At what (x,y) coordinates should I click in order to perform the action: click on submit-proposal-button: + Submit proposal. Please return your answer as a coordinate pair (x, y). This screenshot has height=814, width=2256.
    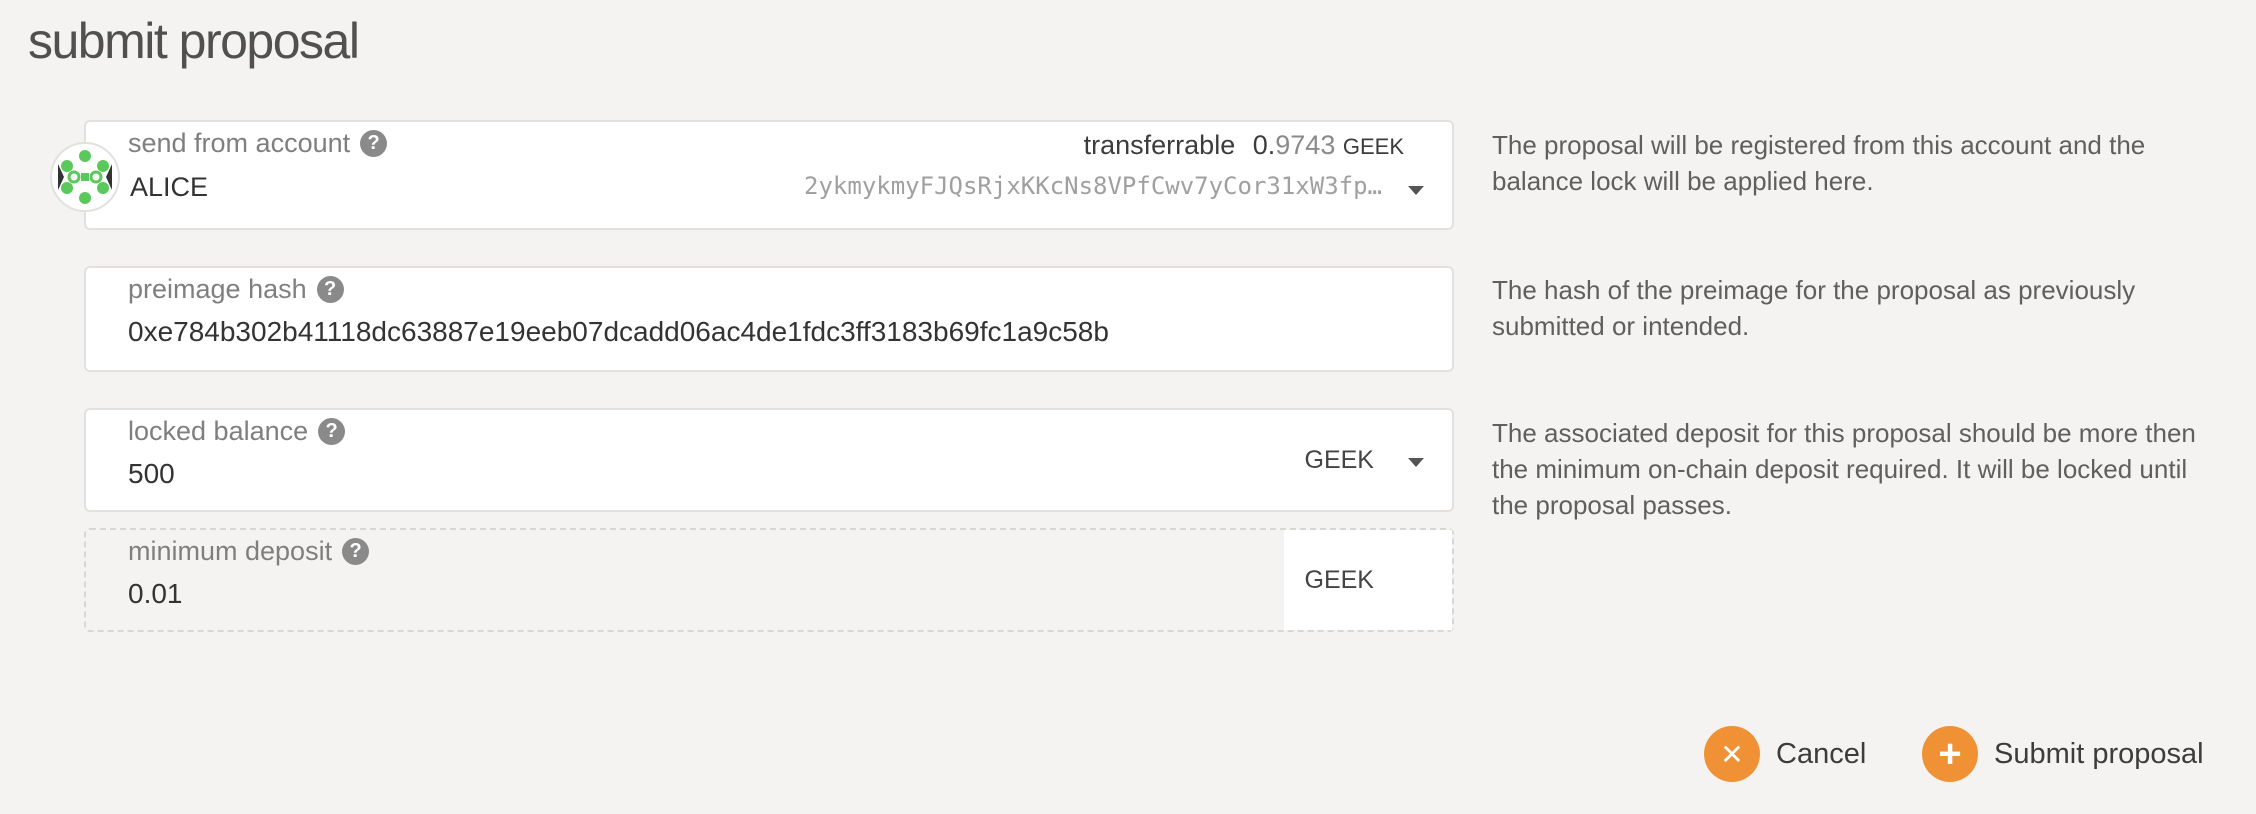
    Looking at the image, I should click on (2063, 754).